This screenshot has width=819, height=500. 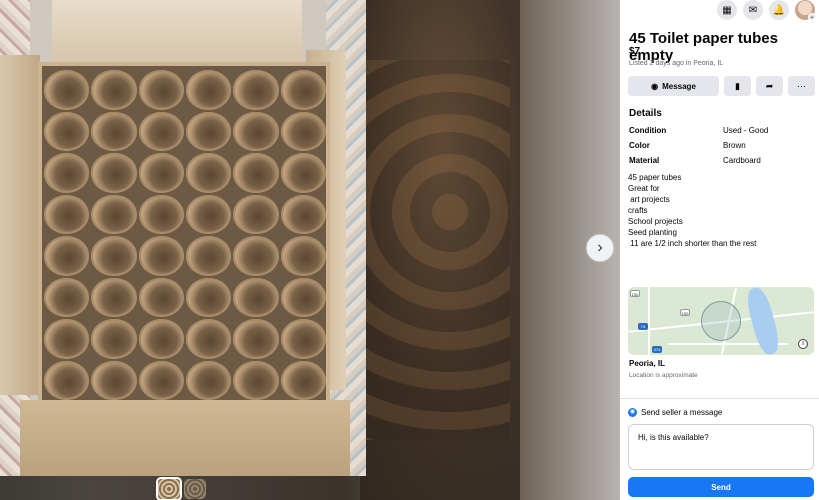 I want to click on map-road, so click(x=649, y=321).